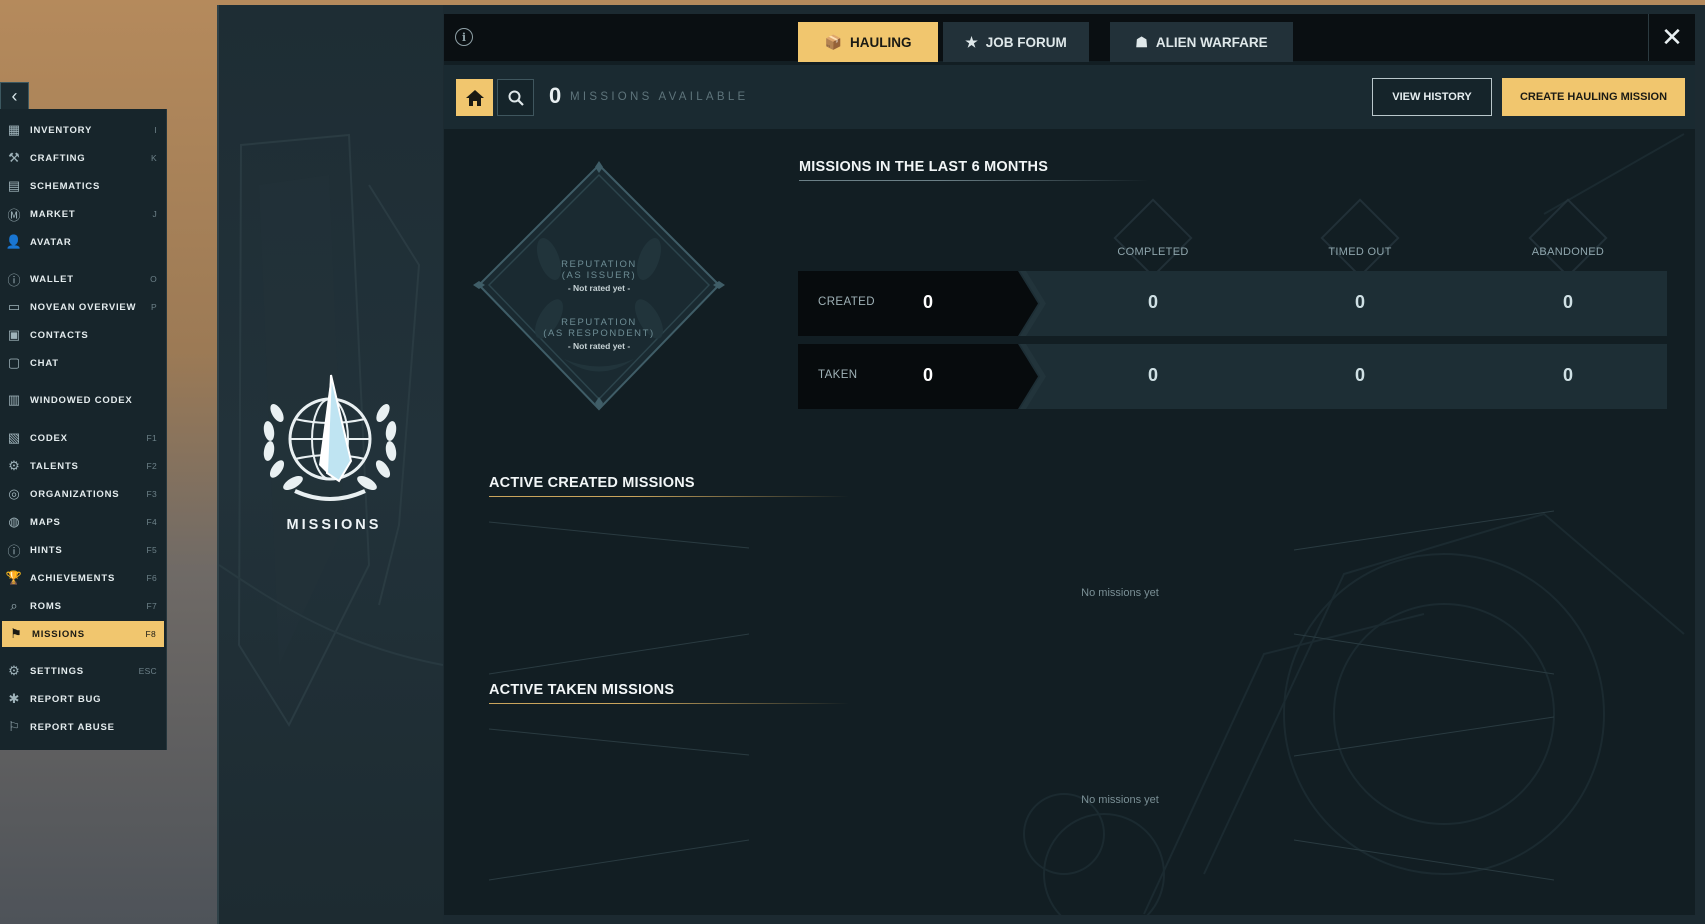 The image size is (1705, 924). What do you see at coordinates (82, 550) in the screenshot?
I see `sidebar-item-hints: ⓘ HINTS F5` at bounding box center [82, 550].